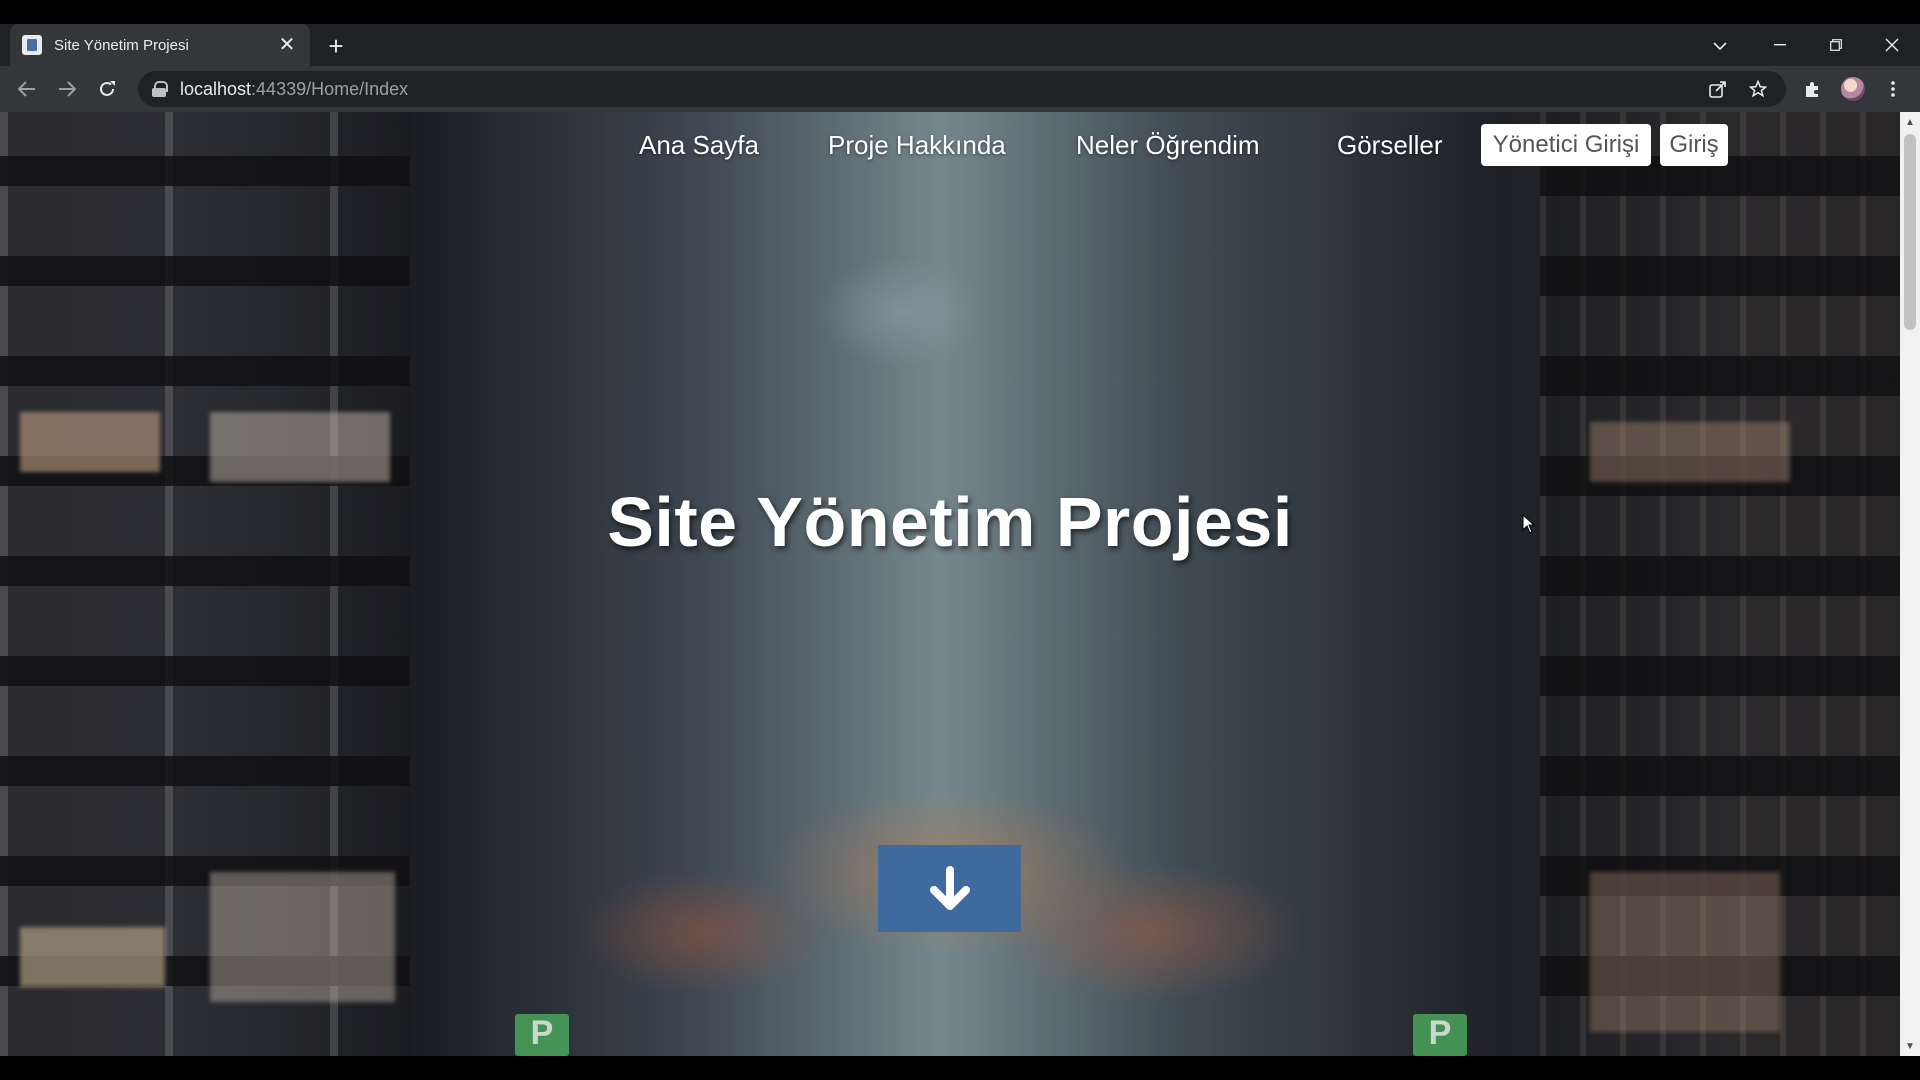  Describe the element at coordinates (1694, 145) in the screenshot. I see `login-button: Giriş` at that location.